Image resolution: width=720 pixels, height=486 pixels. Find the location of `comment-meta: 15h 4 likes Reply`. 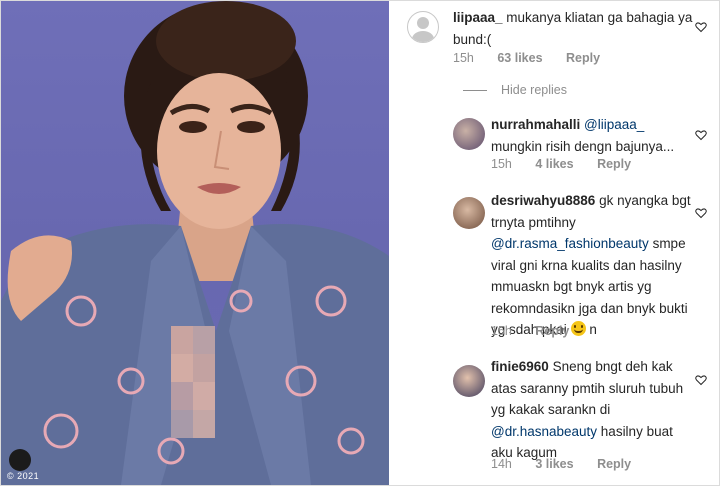

comment-meta: 15h 4 likes Reply is located at coordinates (571, 164).